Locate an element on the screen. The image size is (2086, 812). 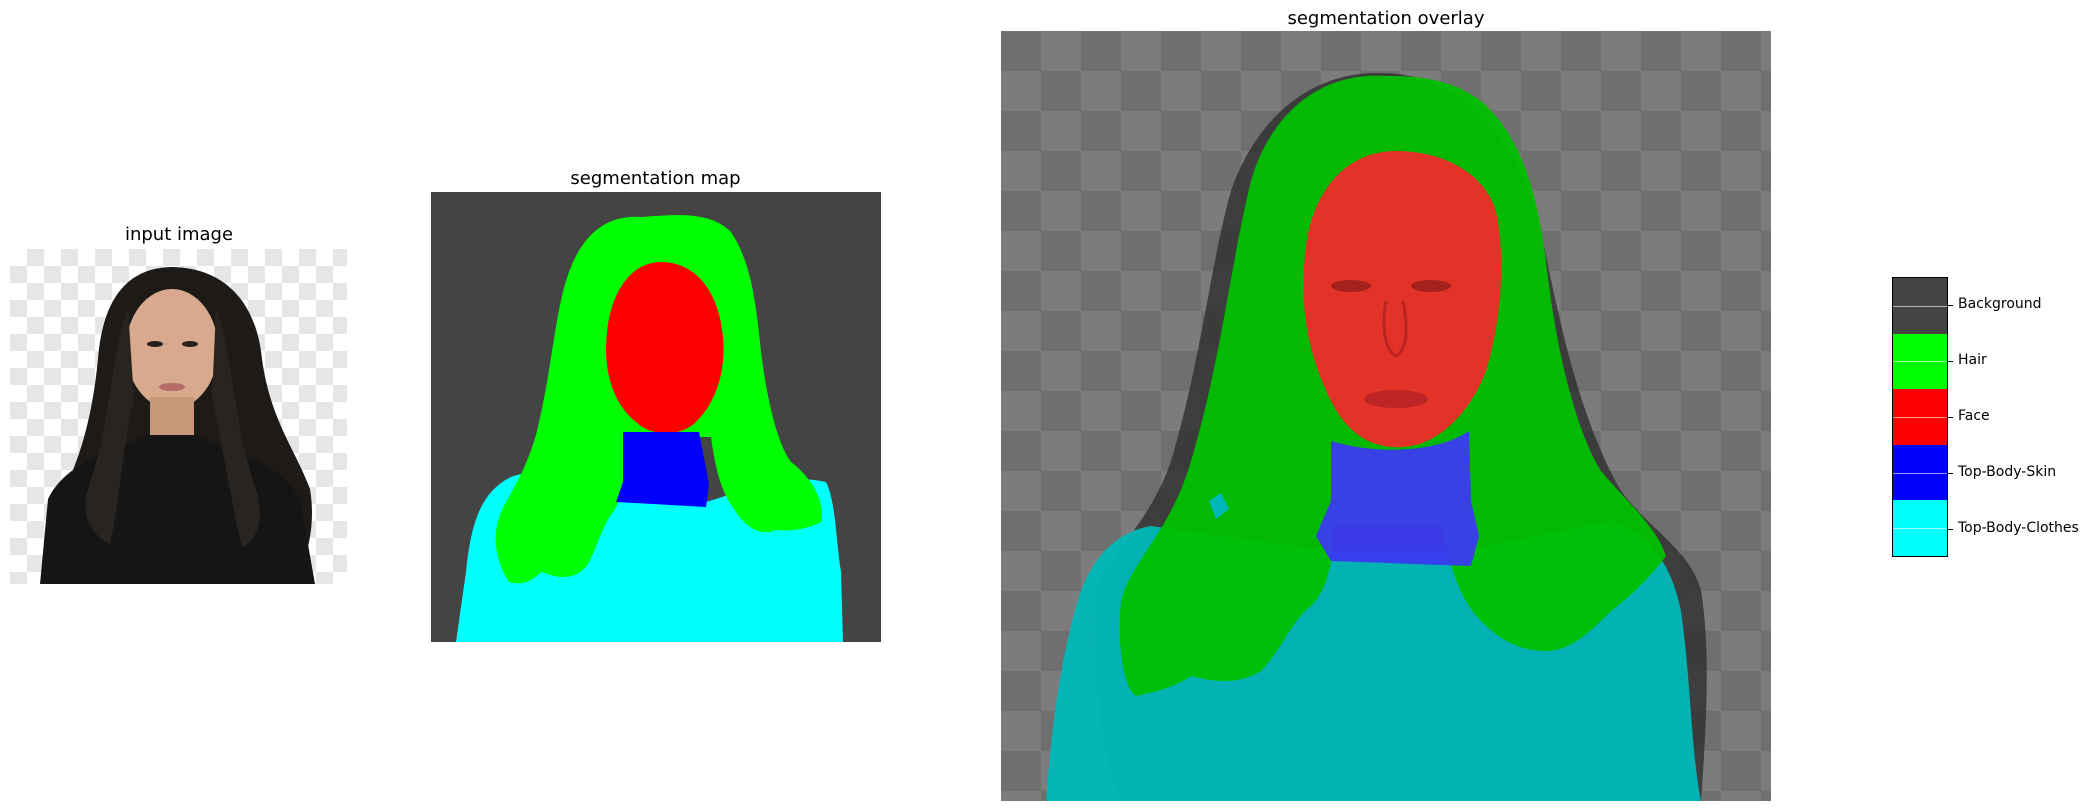
segmentation-overlay-title: segmentation overlay is located at coordinates (1386, 18).